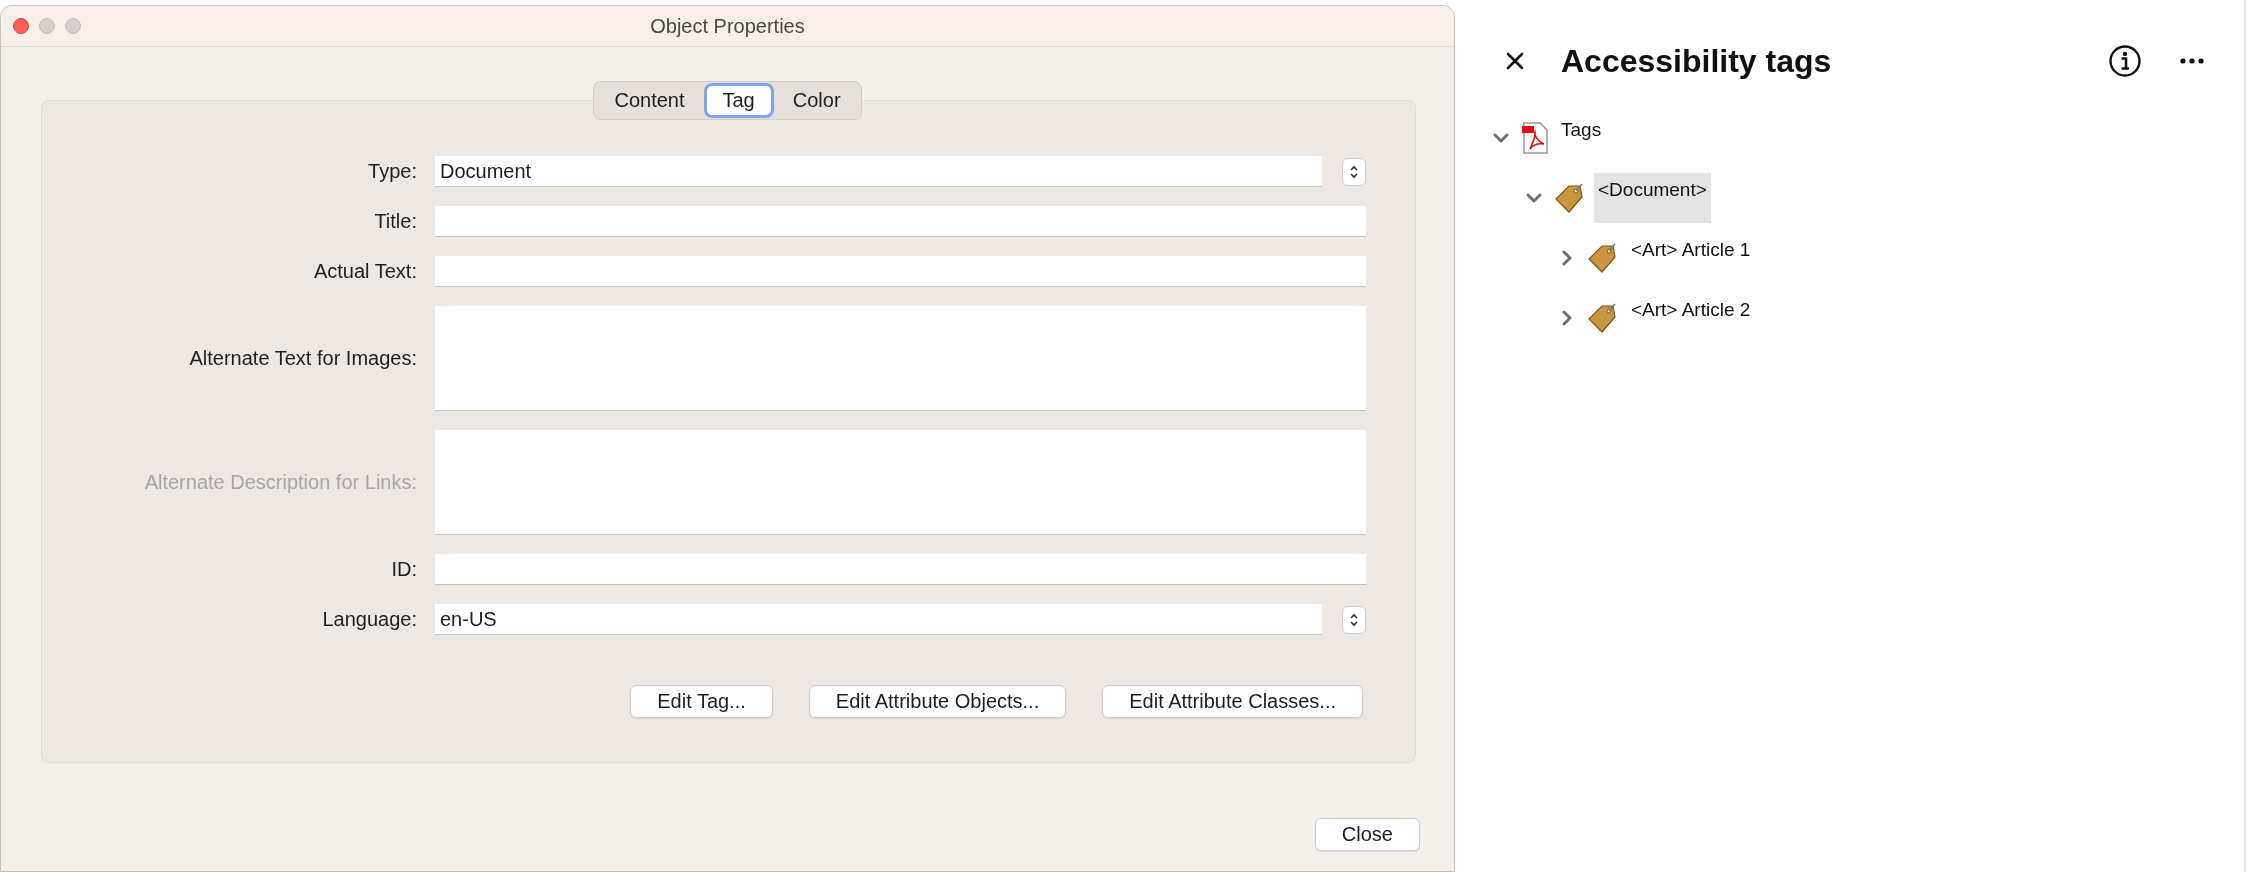  I want to click on field-label: Actual Text:, so click(364, 271).